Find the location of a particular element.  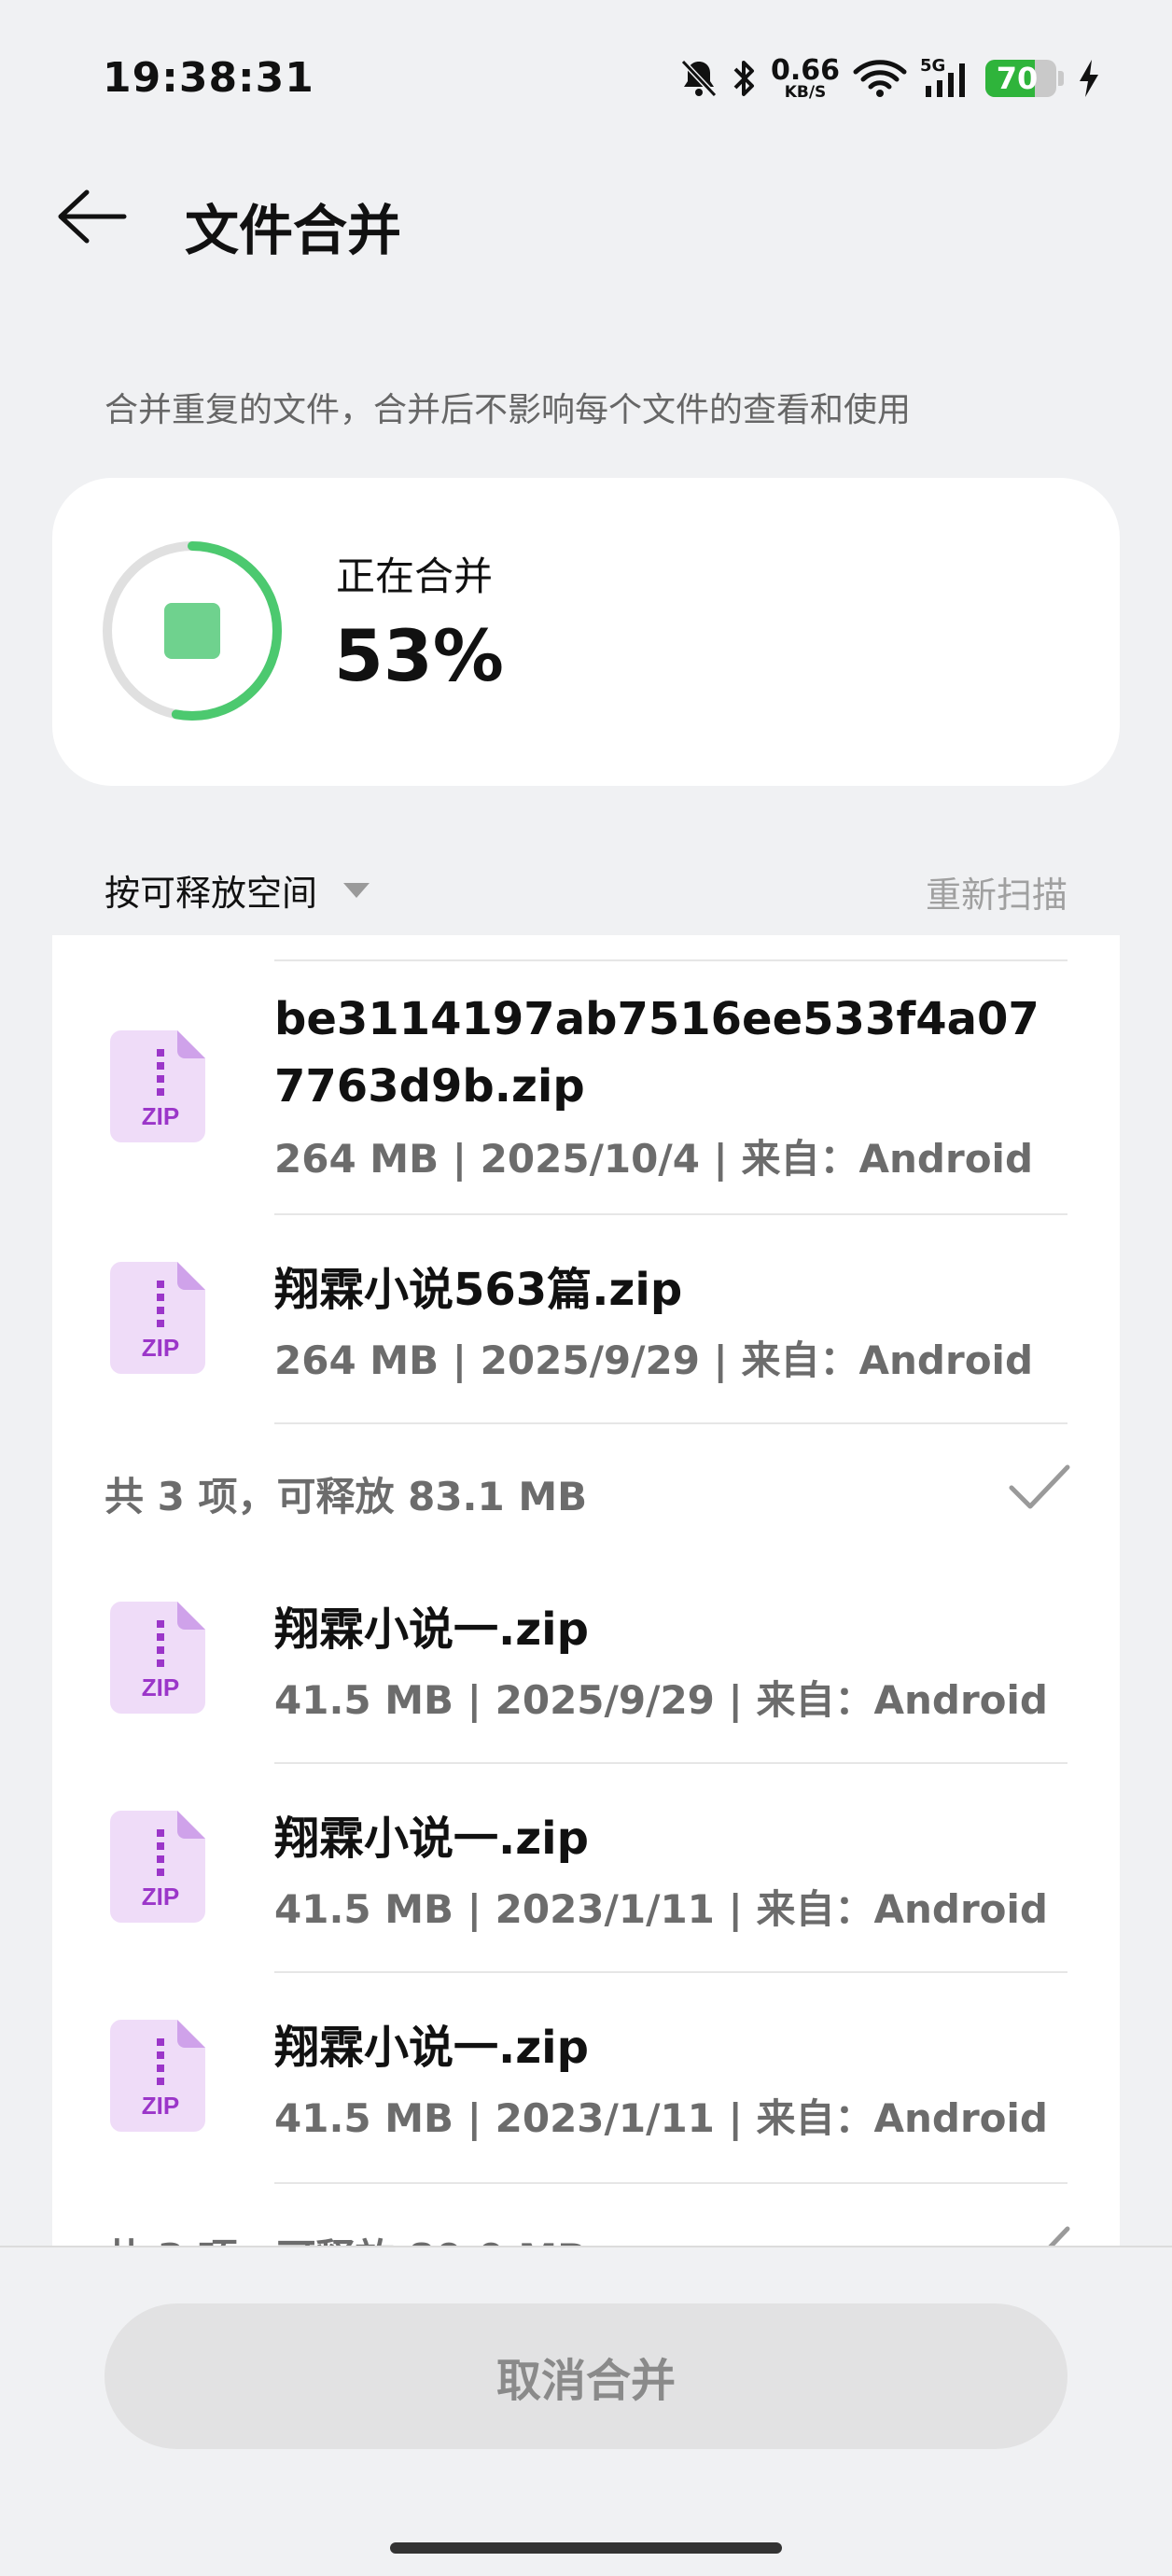

charging-bolt-icon is located at coordinates (1089, 78).